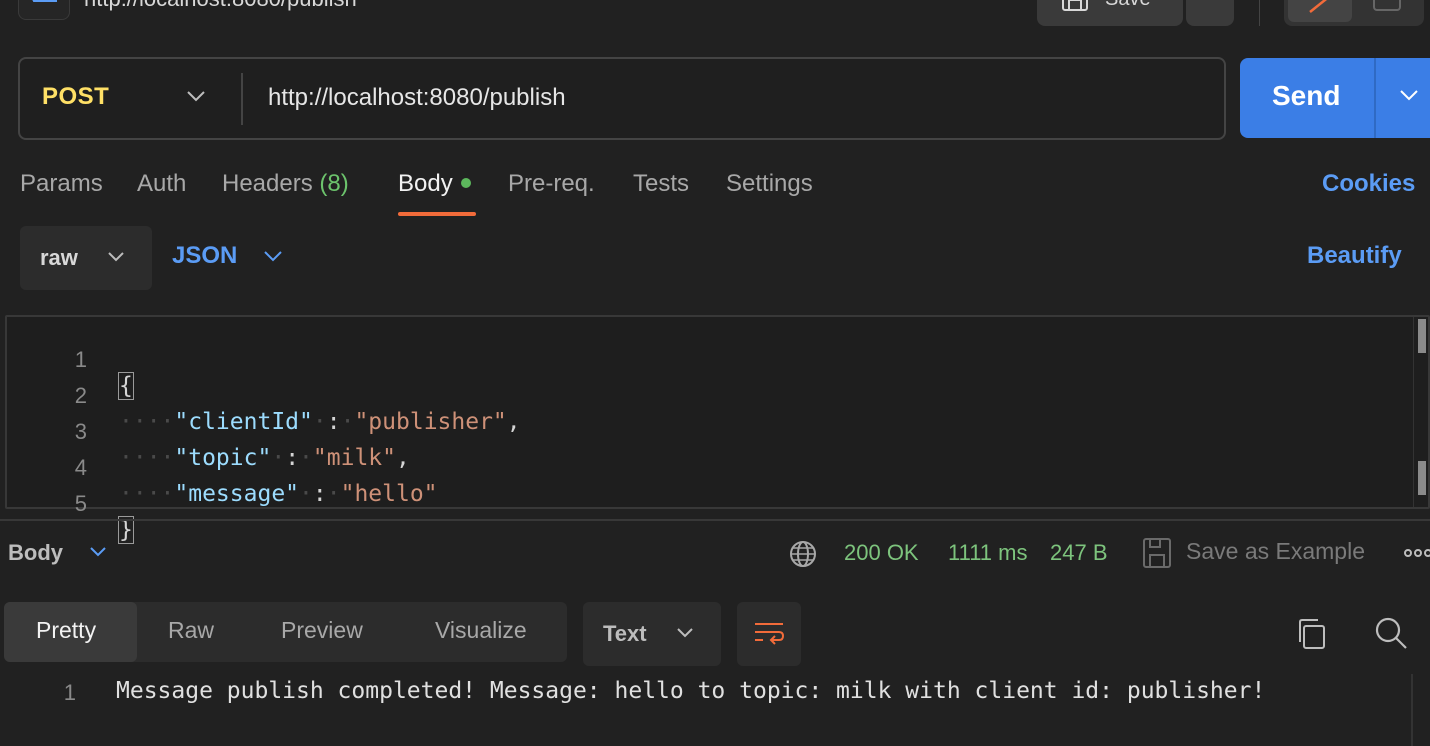 The height and width of the screenshot is (746, 1430). Describe the element at coordinates (803, 554) in the screenshot. I see `globe-icon` at that location.